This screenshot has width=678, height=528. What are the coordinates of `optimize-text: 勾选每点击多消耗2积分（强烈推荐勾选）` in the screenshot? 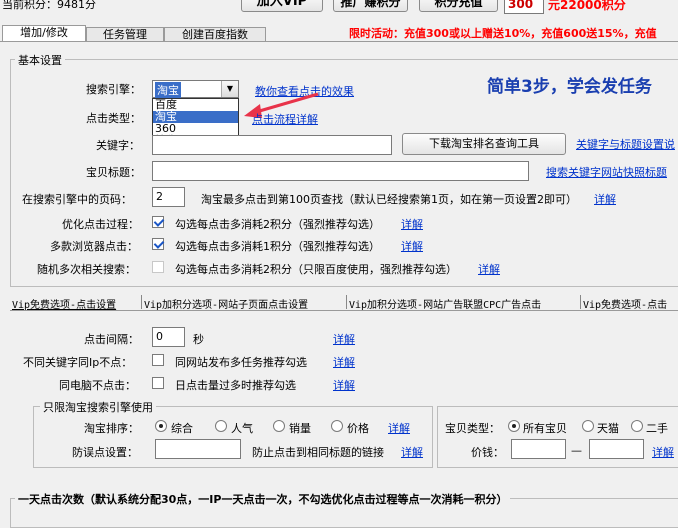 It's located at (277, 224).